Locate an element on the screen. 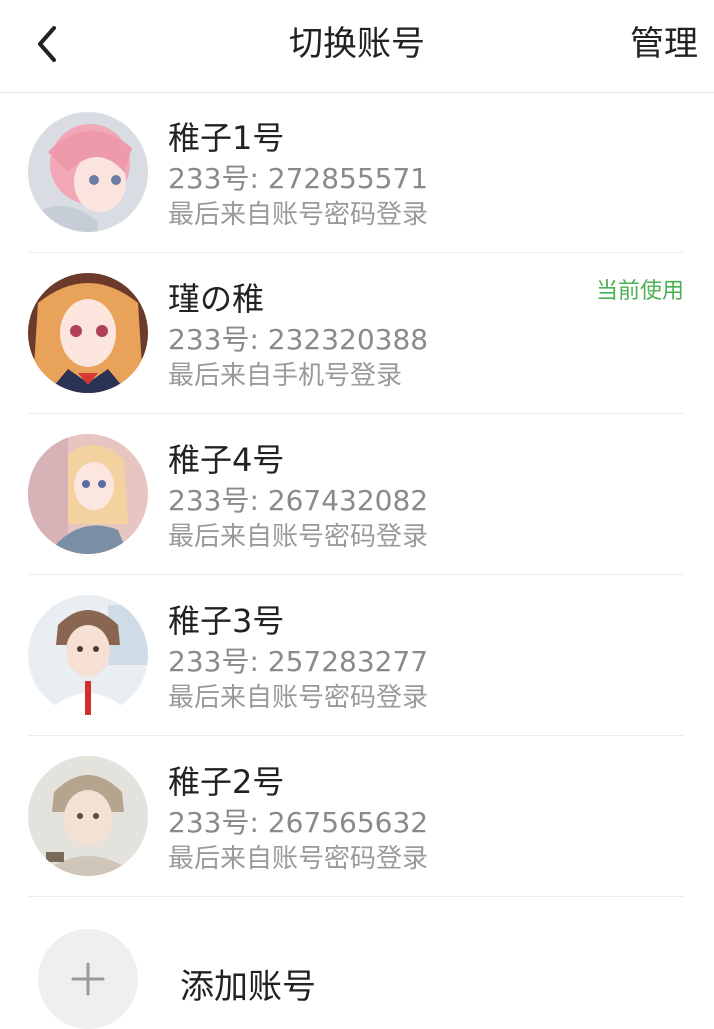 This screenshot has height=1029, width=714. manage-button: 管理 is located at coordinates (664, 44).